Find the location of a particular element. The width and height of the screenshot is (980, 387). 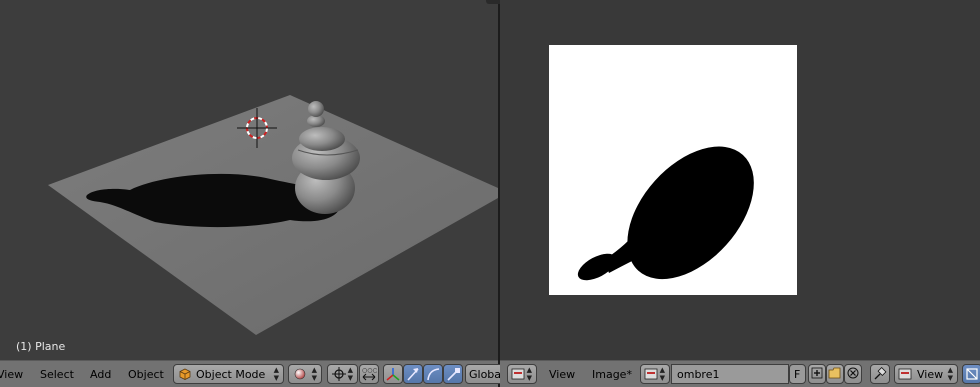

arrows-icon: ○○○ is located at coordinates (369, 374).